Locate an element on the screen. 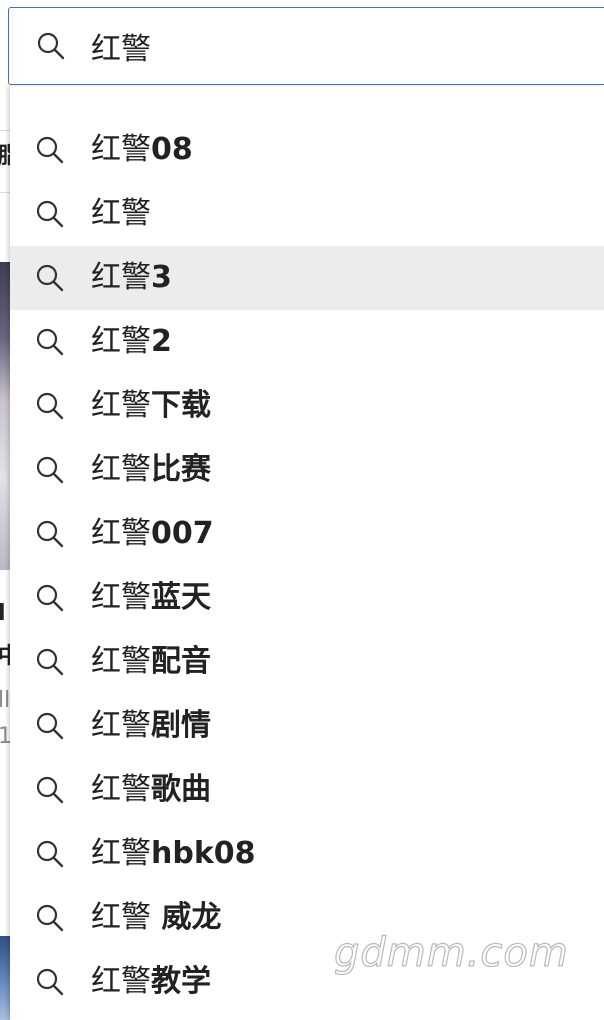  suggestion-label: 红警2 is located at coordinates (131, 342).